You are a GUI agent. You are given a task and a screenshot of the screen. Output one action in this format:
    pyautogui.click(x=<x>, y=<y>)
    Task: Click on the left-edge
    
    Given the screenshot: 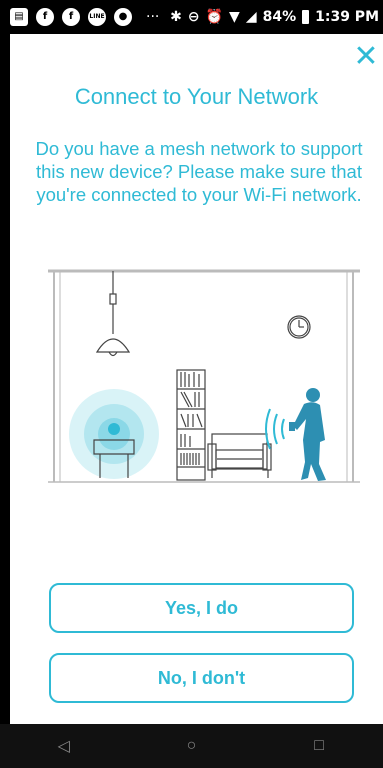 What is the action you would take?
    pyautogui.click(x=5, y=379)
    